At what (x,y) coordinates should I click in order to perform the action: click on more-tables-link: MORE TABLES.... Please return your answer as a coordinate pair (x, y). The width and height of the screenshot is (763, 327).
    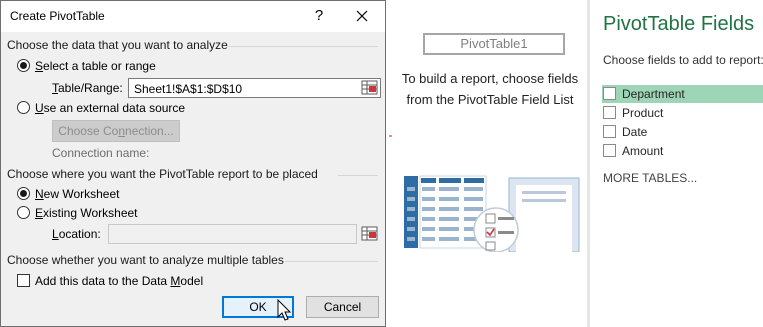
    Looking at the image, I should click on (650, 178).